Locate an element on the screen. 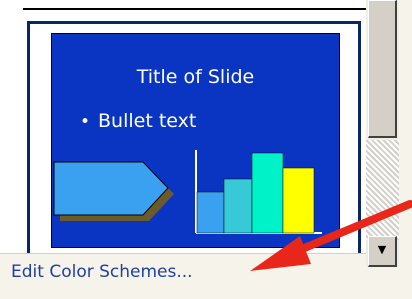 The width and height of the screenshot is (412, 299). callout-arrow-head is located at coordinates (280, 253).